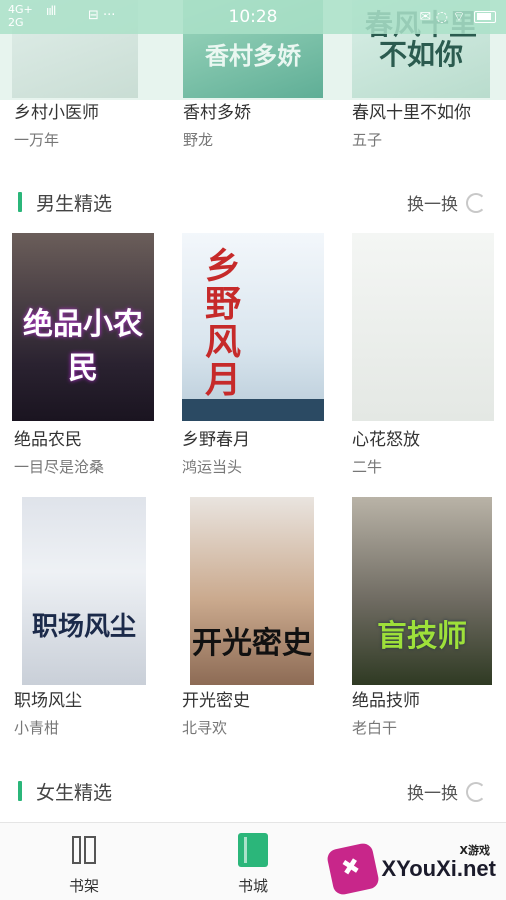  I want to click on watermark-logo: X游戏 XYouXi.net, so click(412, 867).